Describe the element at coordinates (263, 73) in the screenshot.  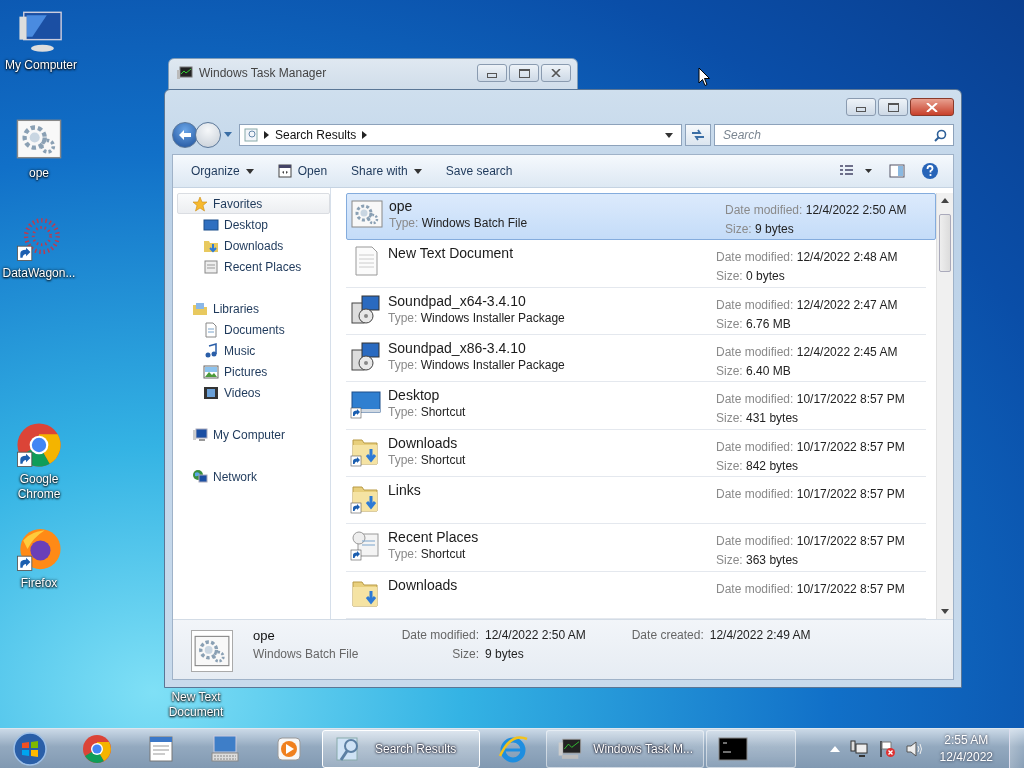
I see `window-title: Windows Task Manager` at that location.